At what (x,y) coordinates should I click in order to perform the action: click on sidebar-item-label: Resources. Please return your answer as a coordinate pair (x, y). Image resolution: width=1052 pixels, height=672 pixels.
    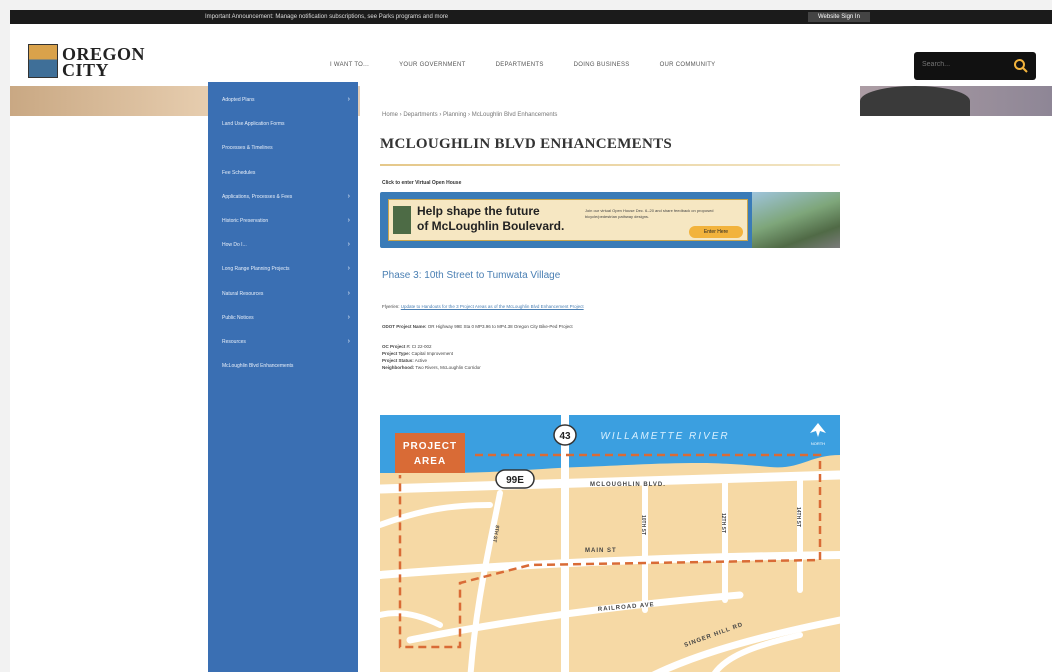
    Looking at the image, I should click on (234, 341).